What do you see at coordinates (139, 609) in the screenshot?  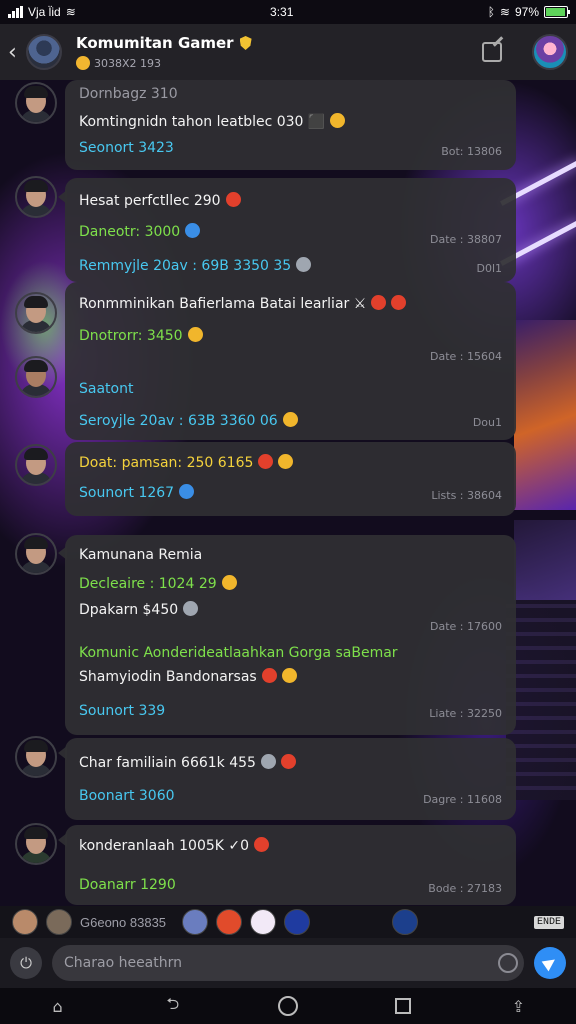 I see `message-line: Dpakarn $450` at bounding box center [139, 609].